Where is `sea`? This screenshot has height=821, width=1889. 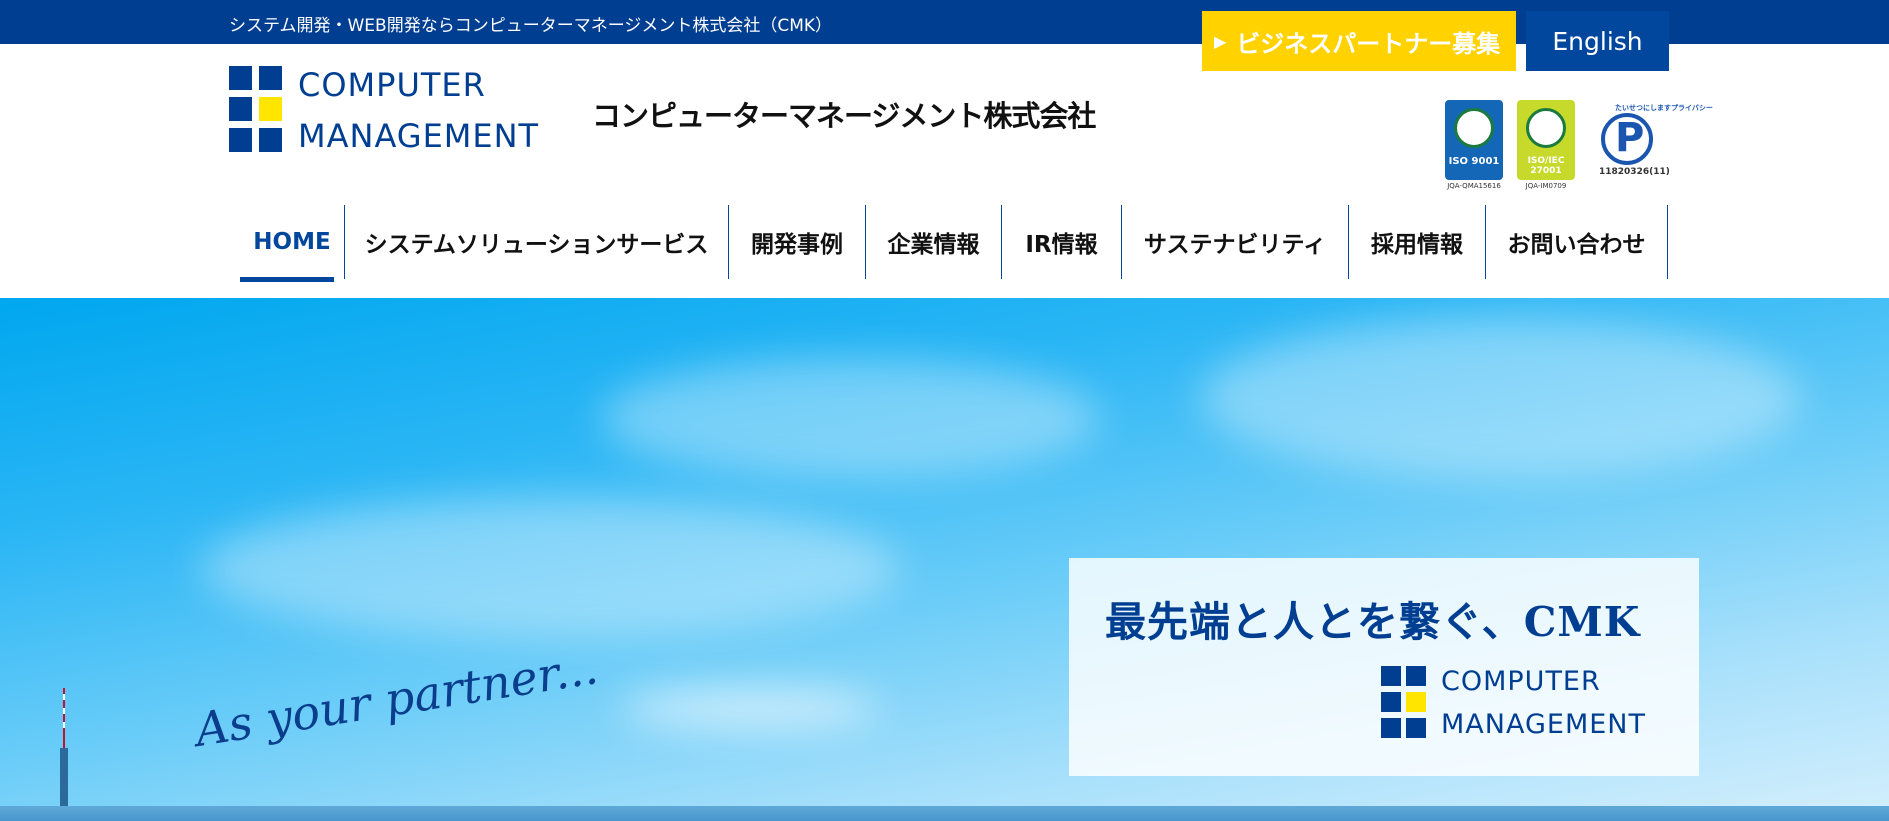
sea is located at coordinates (944, 813).